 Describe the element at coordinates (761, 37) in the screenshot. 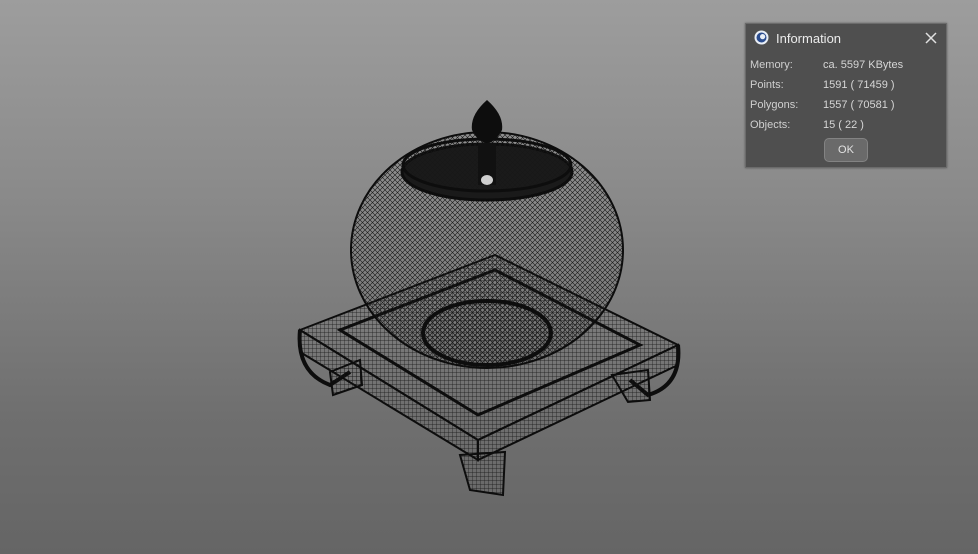

I see `cinema4d-logo-icon` at that location.